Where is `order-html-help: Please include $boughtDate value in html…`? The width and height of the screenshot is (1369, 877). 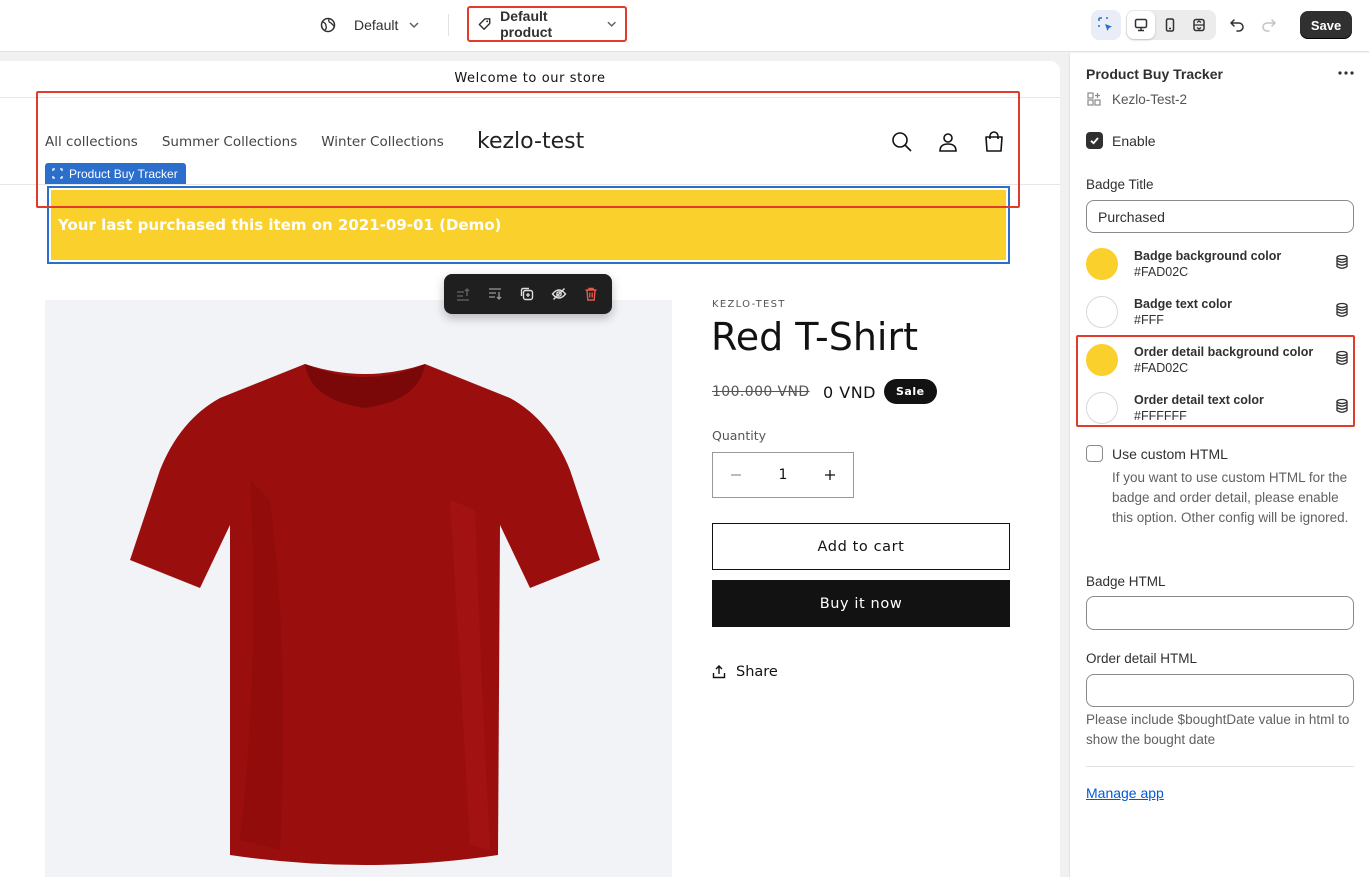 order-html-help: Please include $boughtDate value in html… is located at coordinates (1218, 729).